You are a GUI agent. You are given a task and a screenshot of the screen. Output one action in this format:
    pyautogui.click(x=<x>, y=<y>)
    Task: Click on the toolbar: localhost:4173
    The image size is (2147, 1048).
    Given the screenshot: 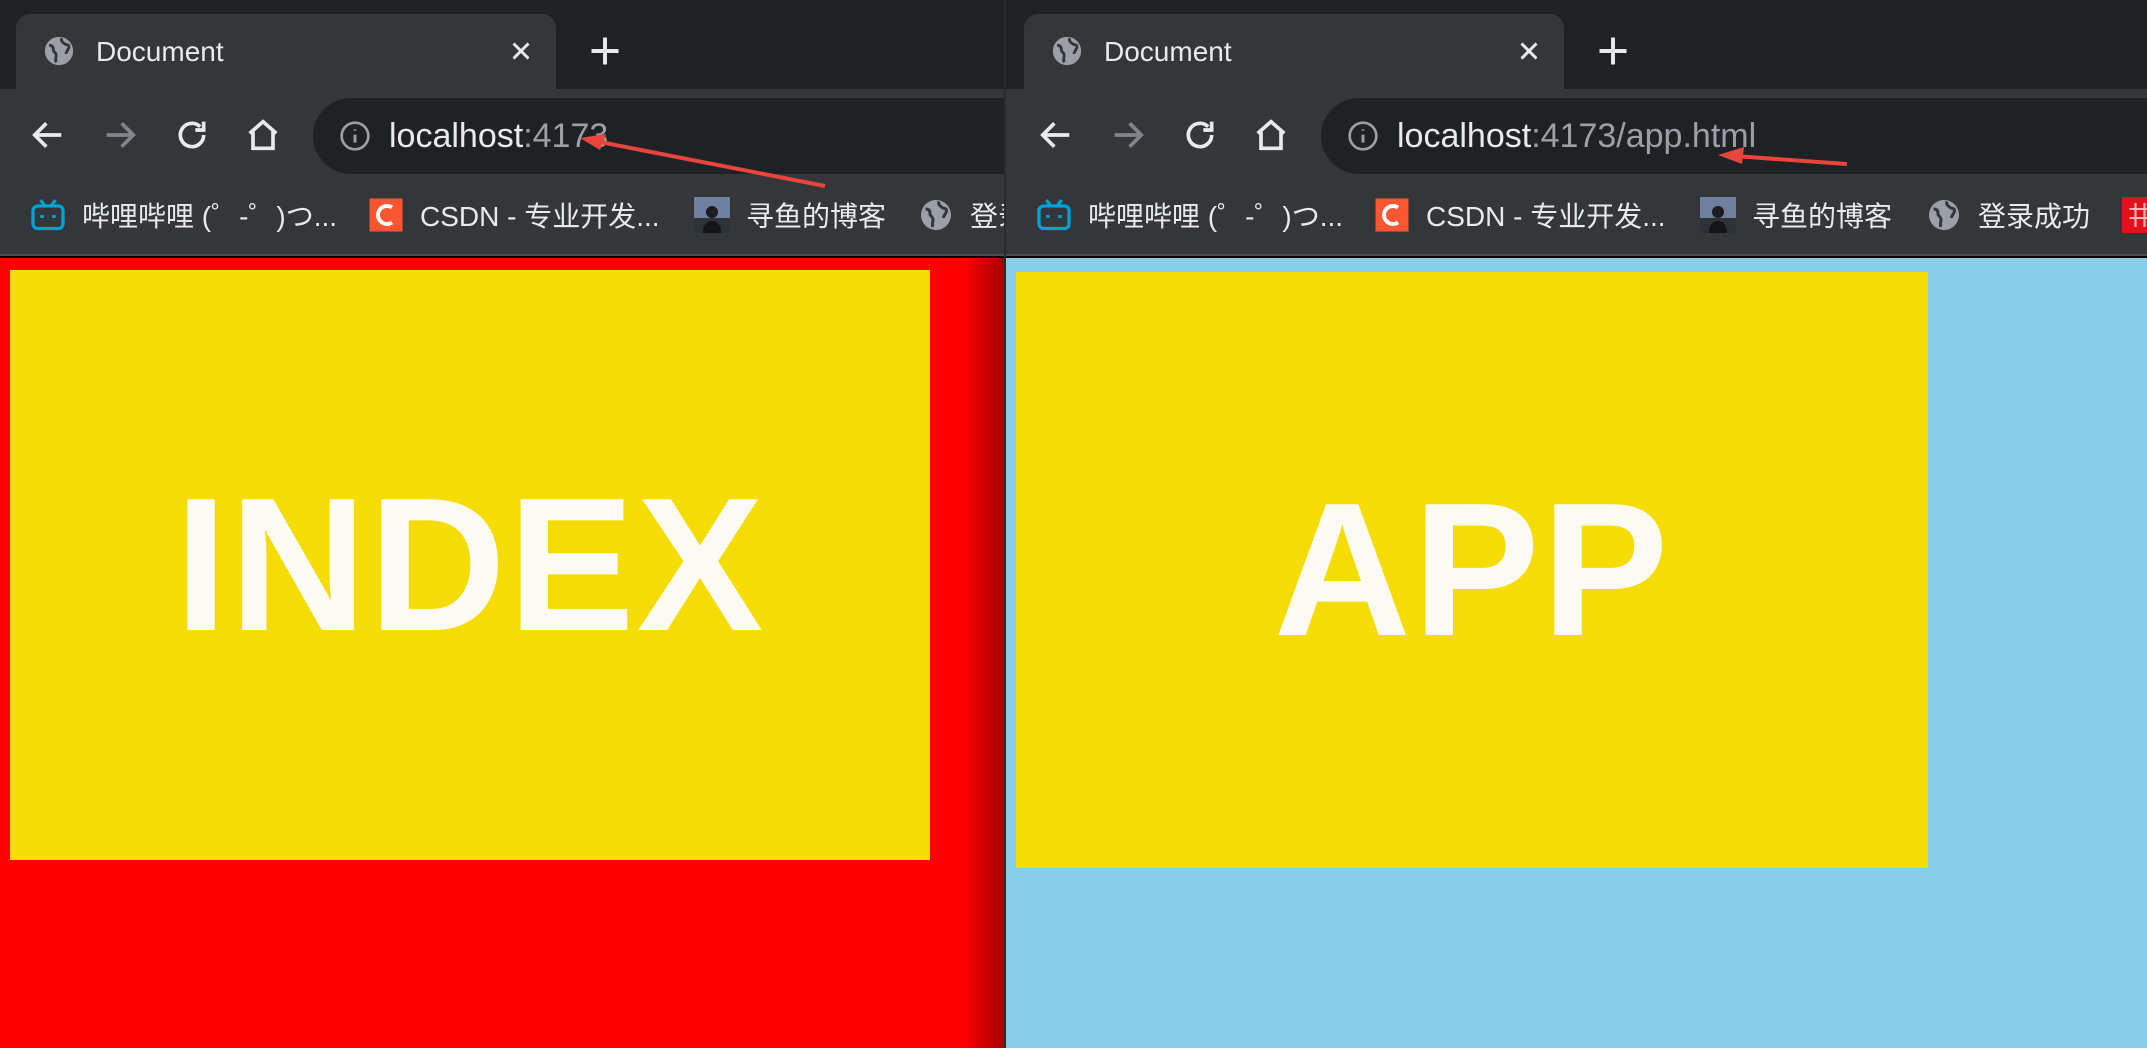 What is the action you would take?
    pyautogui.click(x=502, y=135)
    